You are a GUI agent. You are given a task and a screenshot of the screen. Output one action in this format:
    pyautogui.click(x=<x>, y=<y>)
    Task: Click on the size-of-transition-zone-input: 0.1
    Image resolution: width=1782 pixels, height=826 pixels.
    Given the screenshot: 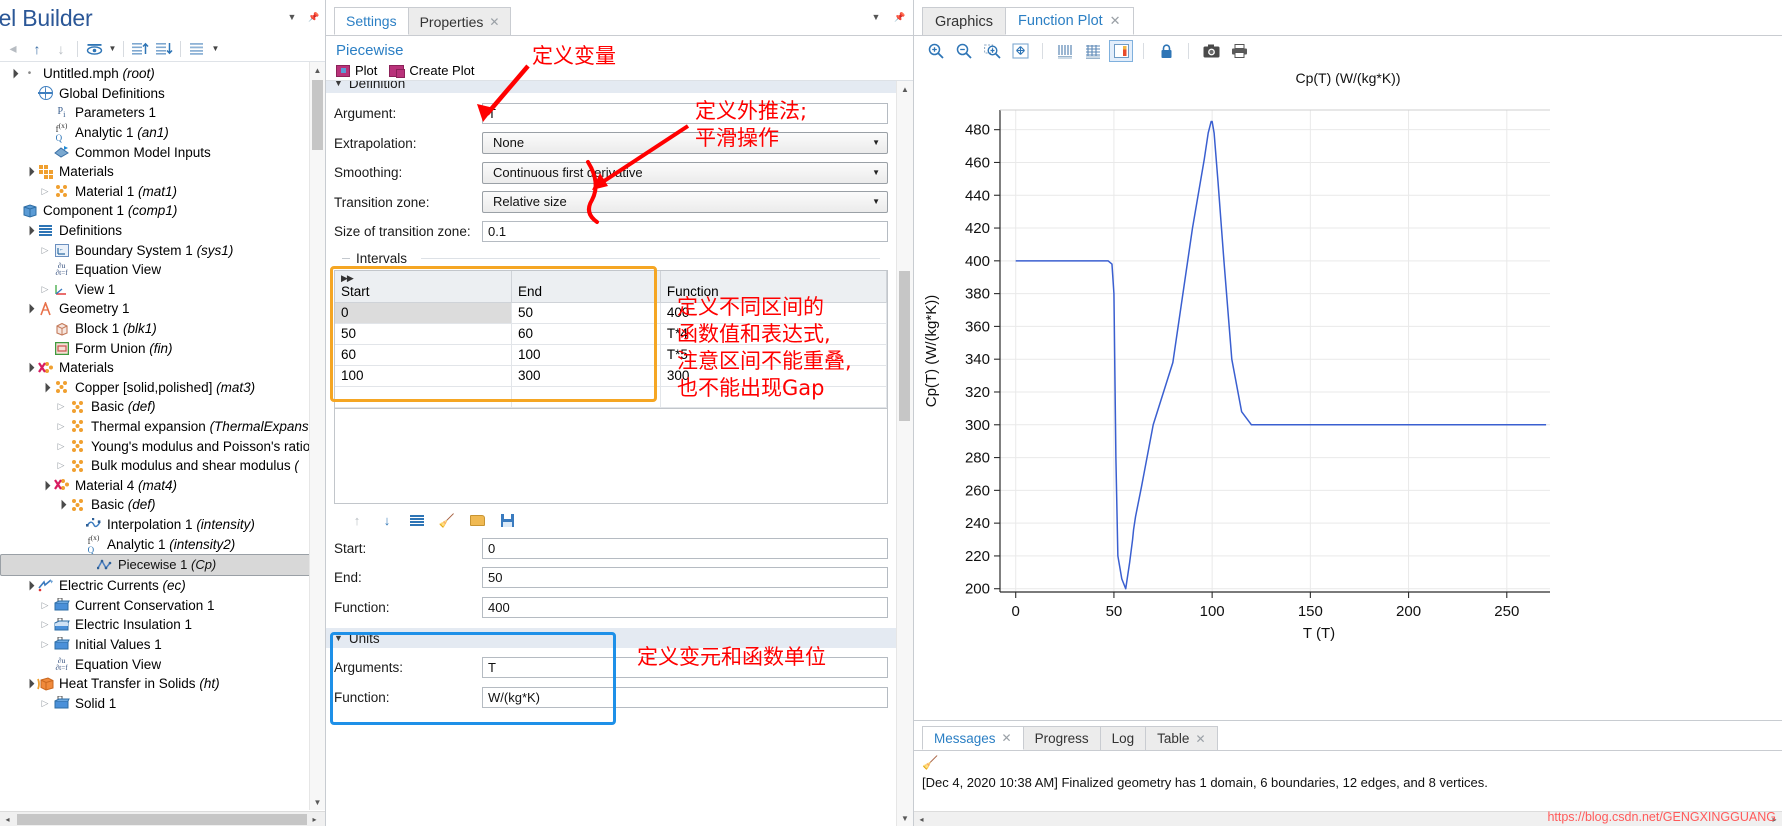 What is the action you would take?
    pyautogui.click(x=685, y=232)
    